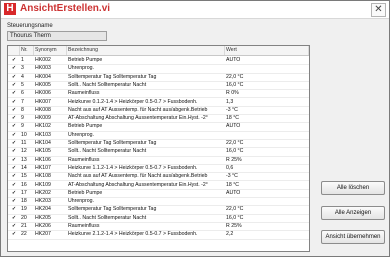 This screenshot has height=259, width=392. What do you see at coordinates (353, 188) in the screenshot?
I see `delete-all-button: Alle löschen` at bounding box center [353, 188].